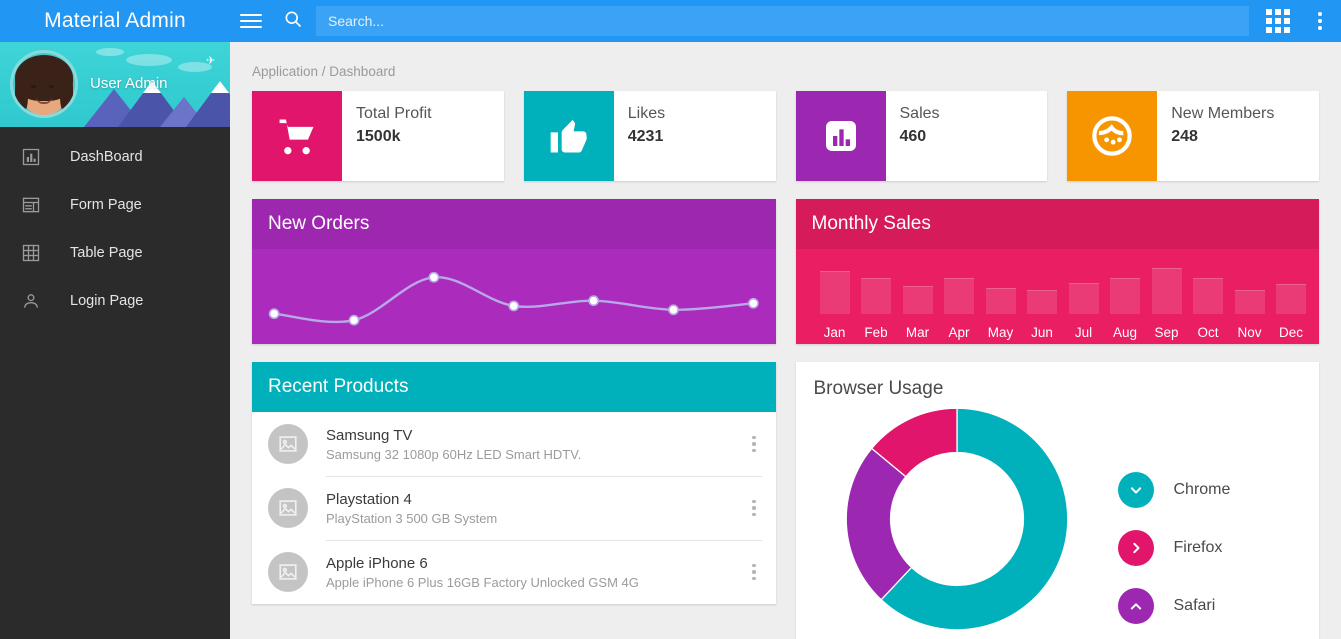 The width and height of the screenshot is (1341, 639). Describe the element at coordinates (782, 21) in the screenshot. I see `search-input` at that location.